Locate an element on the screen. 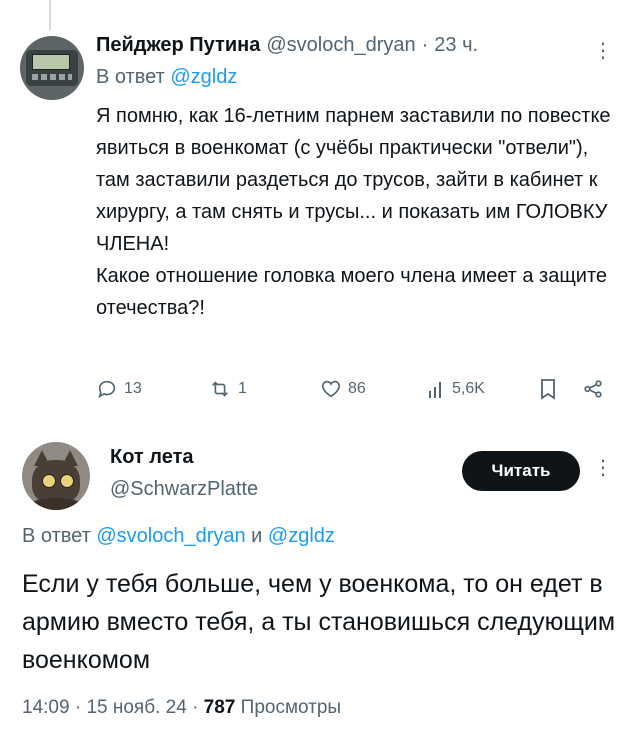  views-chart-icon is located at coordinates (435, 390).